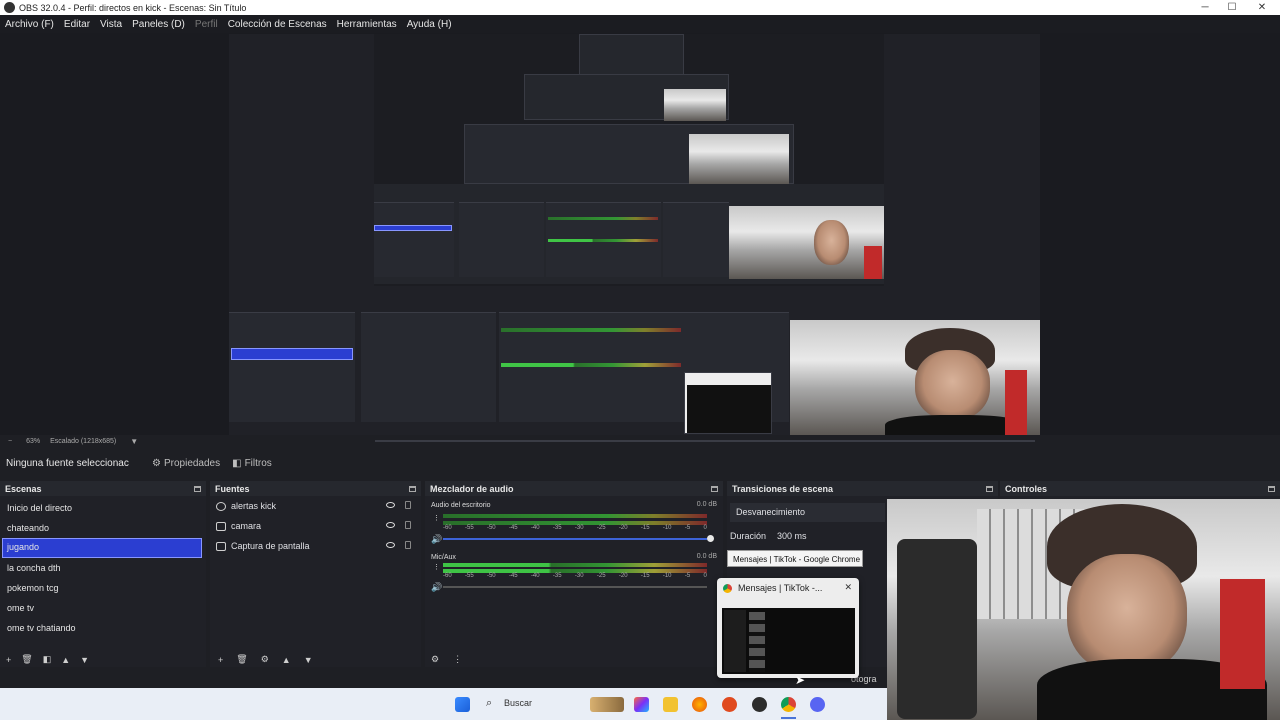 The height and width of the screenshot is (720, 1280). I want to click on menu-coleccion-escenas: Colección de Escenas, so click(277, 24).